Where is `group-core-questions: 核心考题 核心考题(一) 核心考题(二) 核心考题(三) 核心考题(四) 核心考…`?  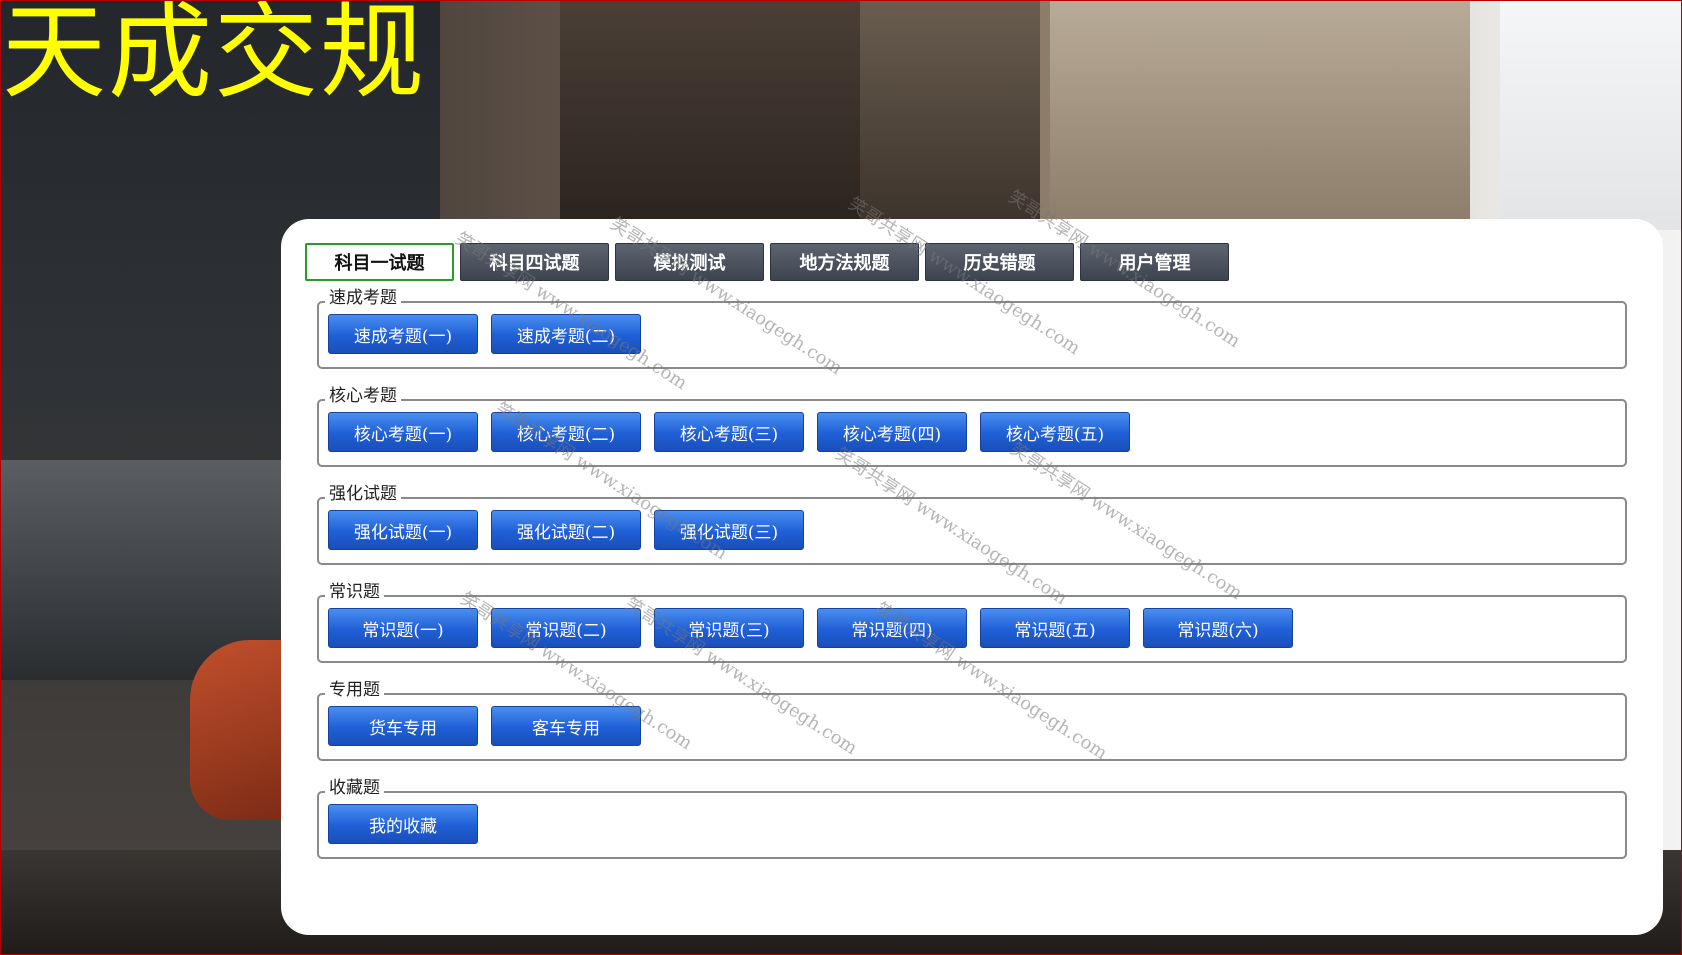 group-core-questions: 核心考题 核心考题(一) 核心考题(二) 核心考题(三) 核心考题(四) 核心考… is located at coordinates (972, 426).